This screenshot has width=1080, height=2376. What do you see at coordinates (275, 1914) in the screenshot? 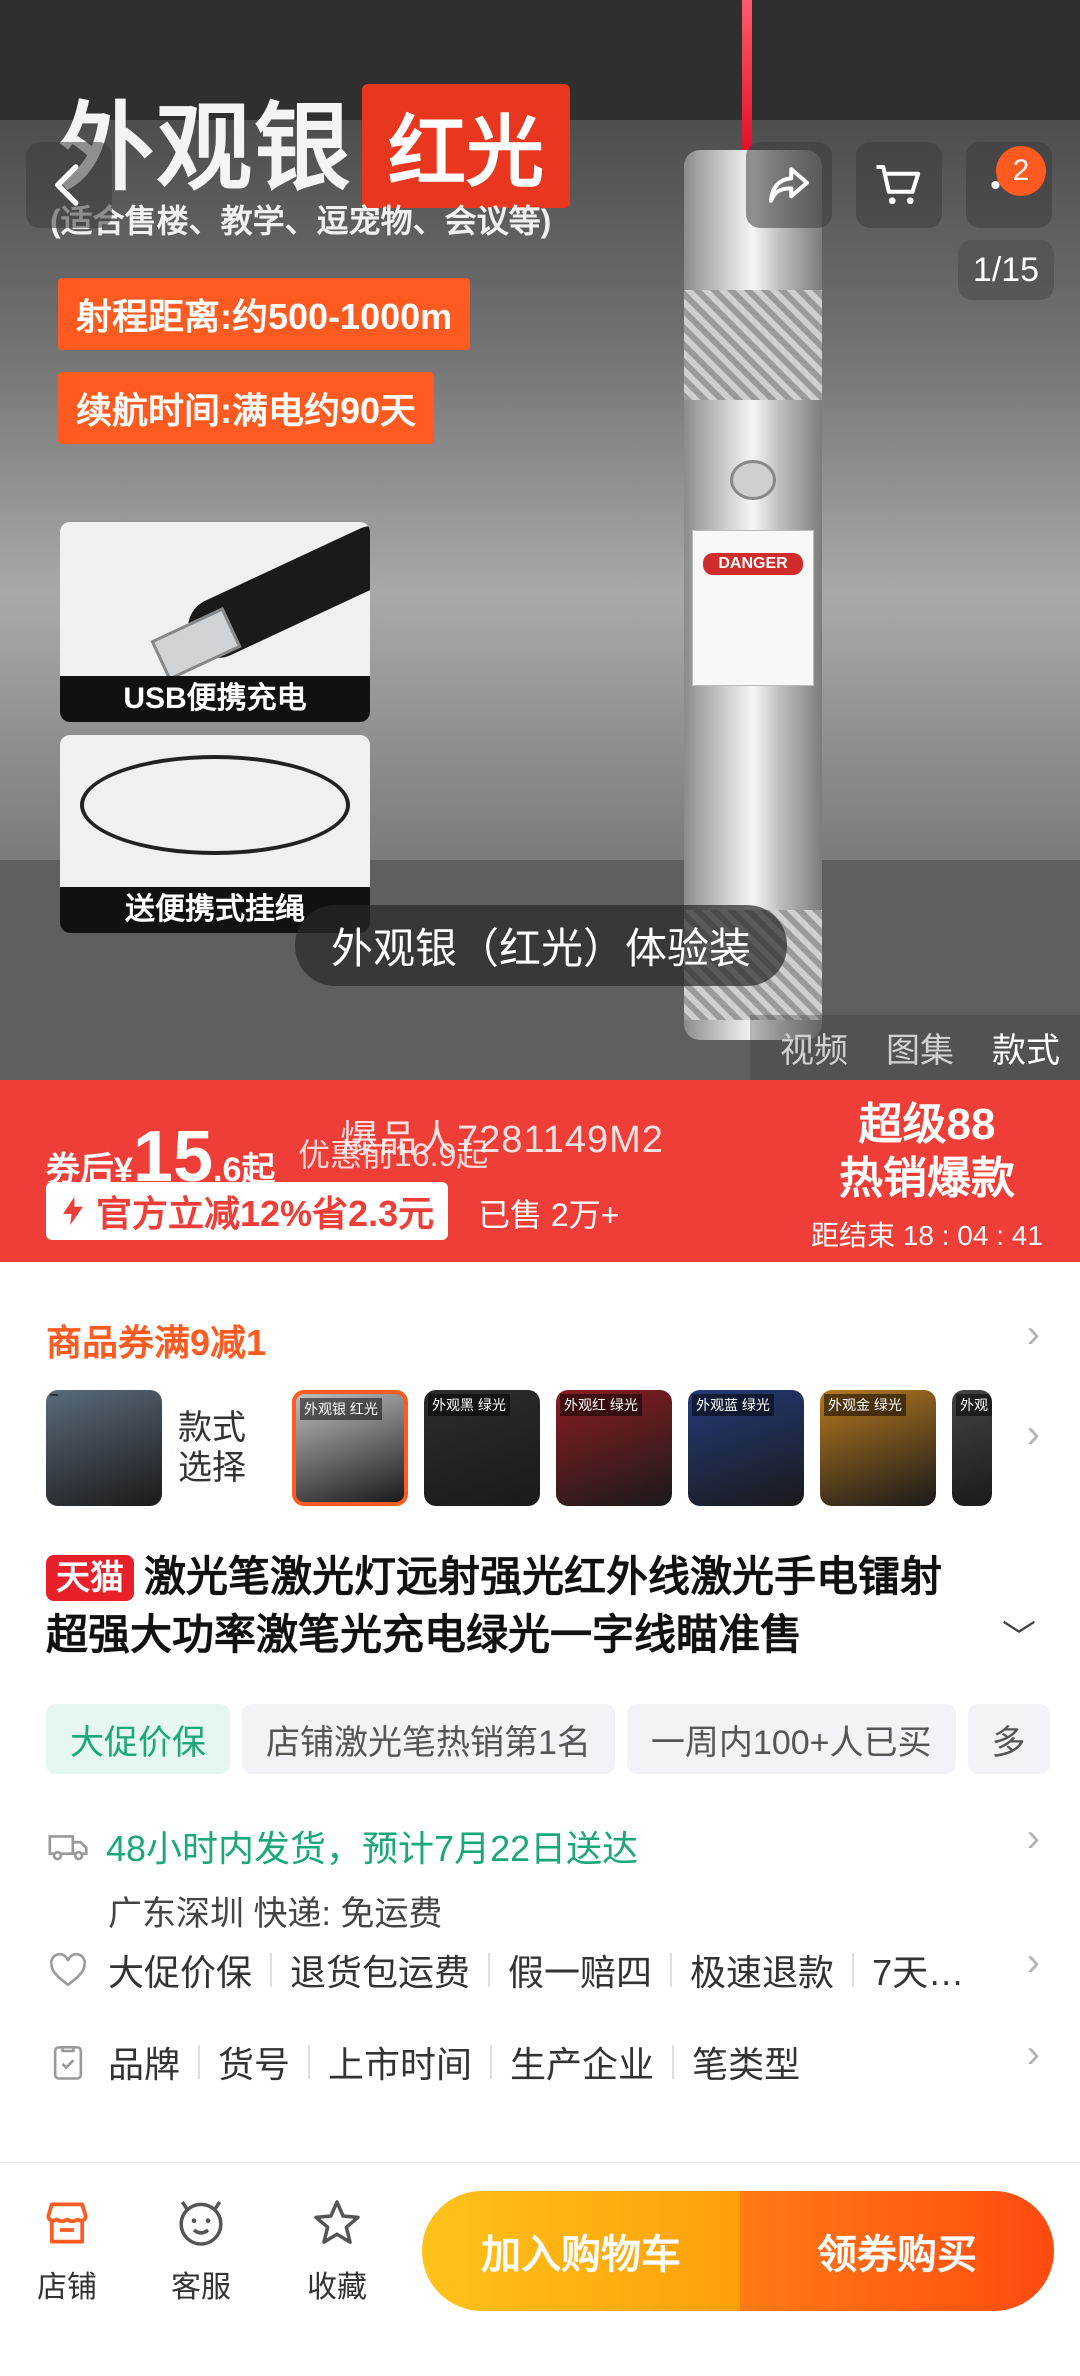
I see `shipping-origin: 广东深圳 快递: 免运费` at bounding box center [275, 1914].